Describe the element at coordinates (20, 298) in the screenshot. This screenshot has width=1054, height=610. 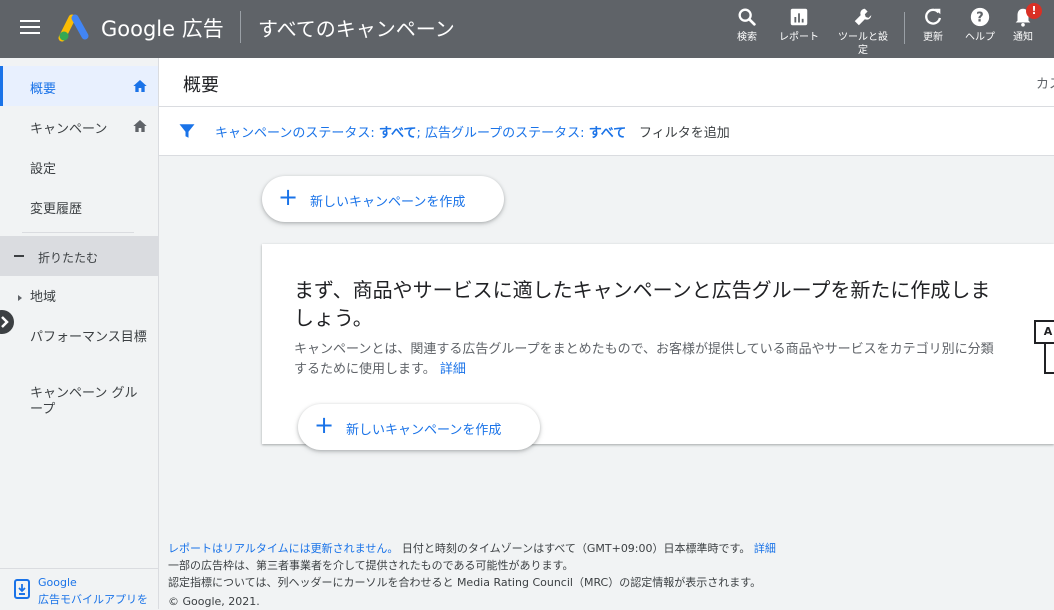
I see `caret-right-icon` at that location.